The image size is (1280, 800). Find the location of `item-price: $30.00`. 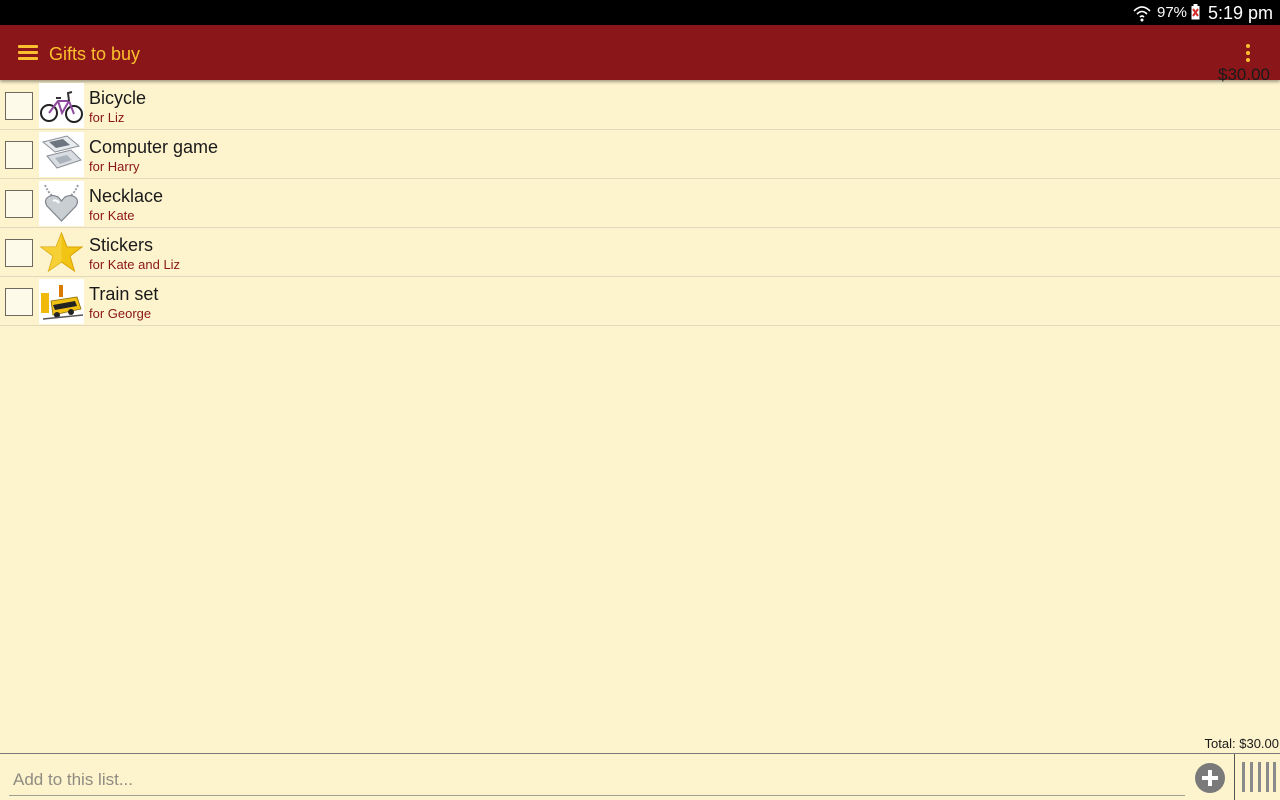

item-price: $30.00 is located at coordinates (1244, 74).